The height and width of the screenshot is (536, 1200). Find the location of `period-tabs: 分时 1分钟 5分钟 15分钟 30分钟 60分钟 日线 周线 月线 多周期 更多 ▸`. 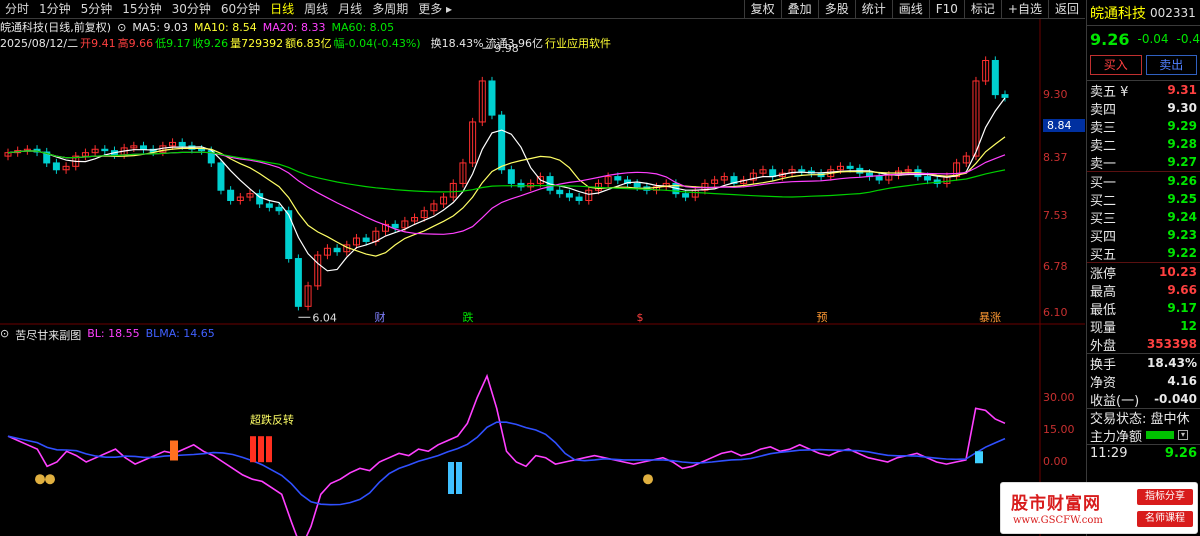

period-tabs: 分时 1分钟 5分钟 15分钟 30分钟 60分钟 日线 周线 月线 多周期 更多 ▸ is located at coordinates (228, 9).